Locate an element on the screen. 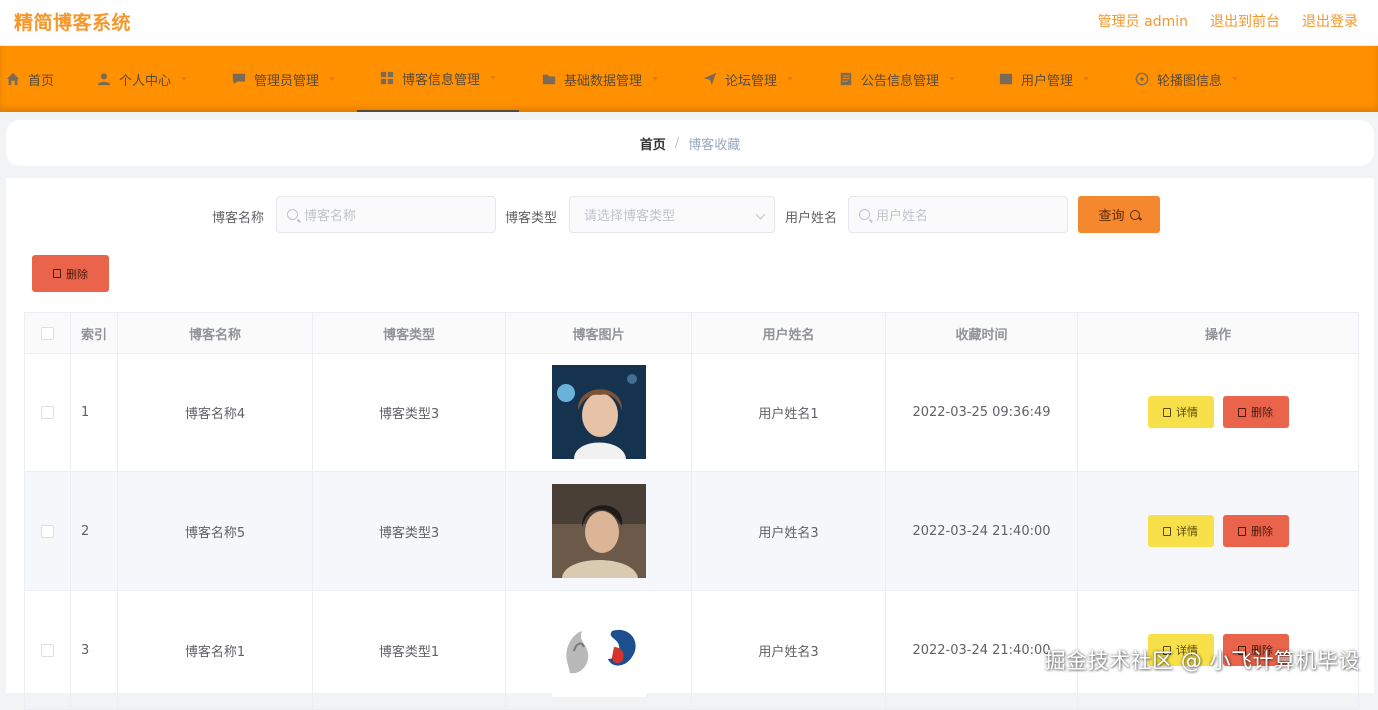 The height and width of the screenshot is (710, 1378). row-fav-time: 2022-03-25 09:36:49 is located at coordinates (982, 412).